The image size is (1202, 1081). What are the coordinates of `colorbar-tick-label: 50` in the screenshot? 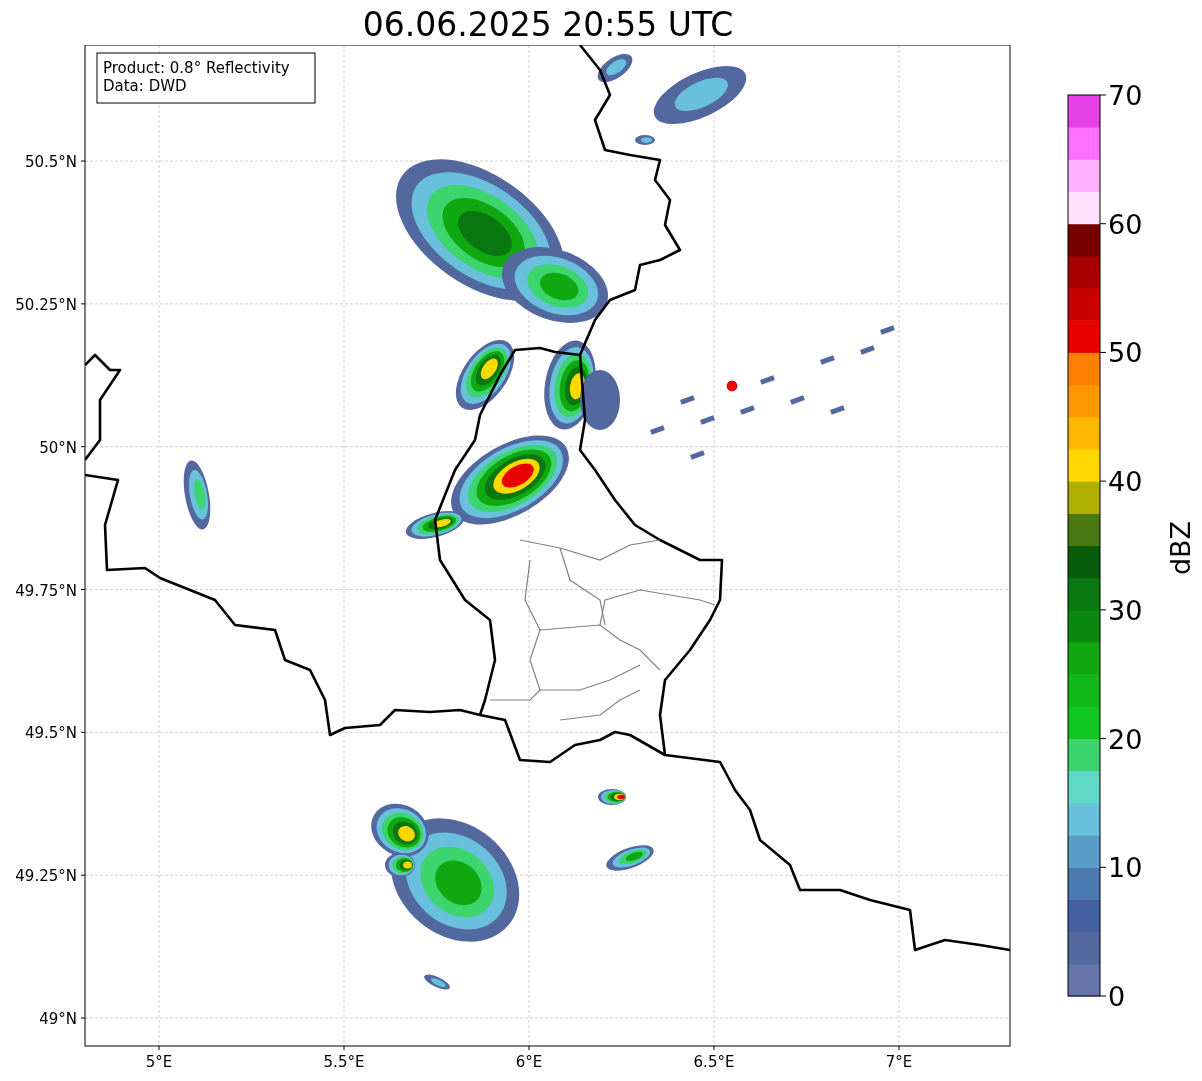 It's located at (1125, 353).